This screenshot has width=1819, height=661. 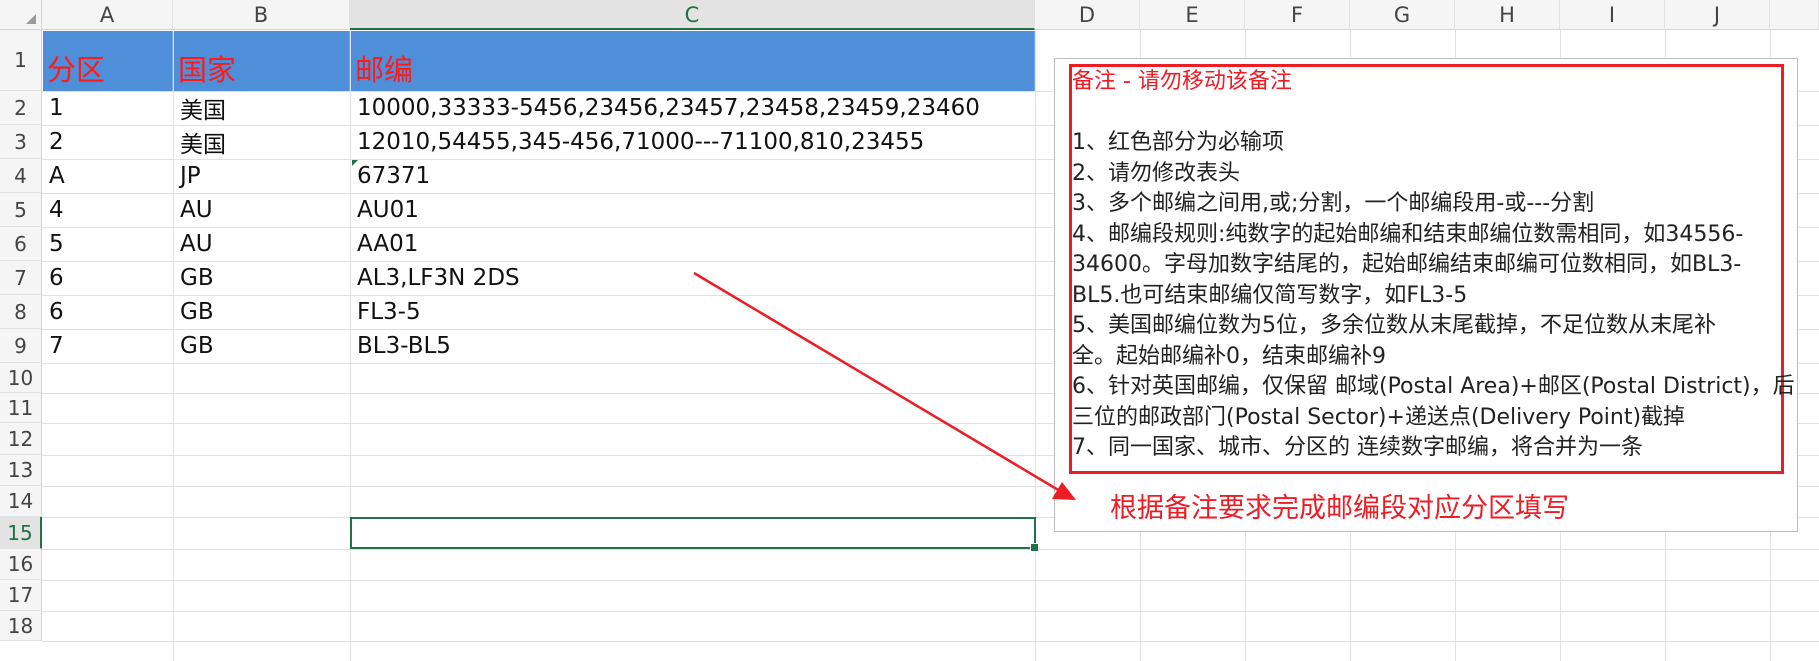 I want to click on callout-arrow, so click(x=884, y=385).